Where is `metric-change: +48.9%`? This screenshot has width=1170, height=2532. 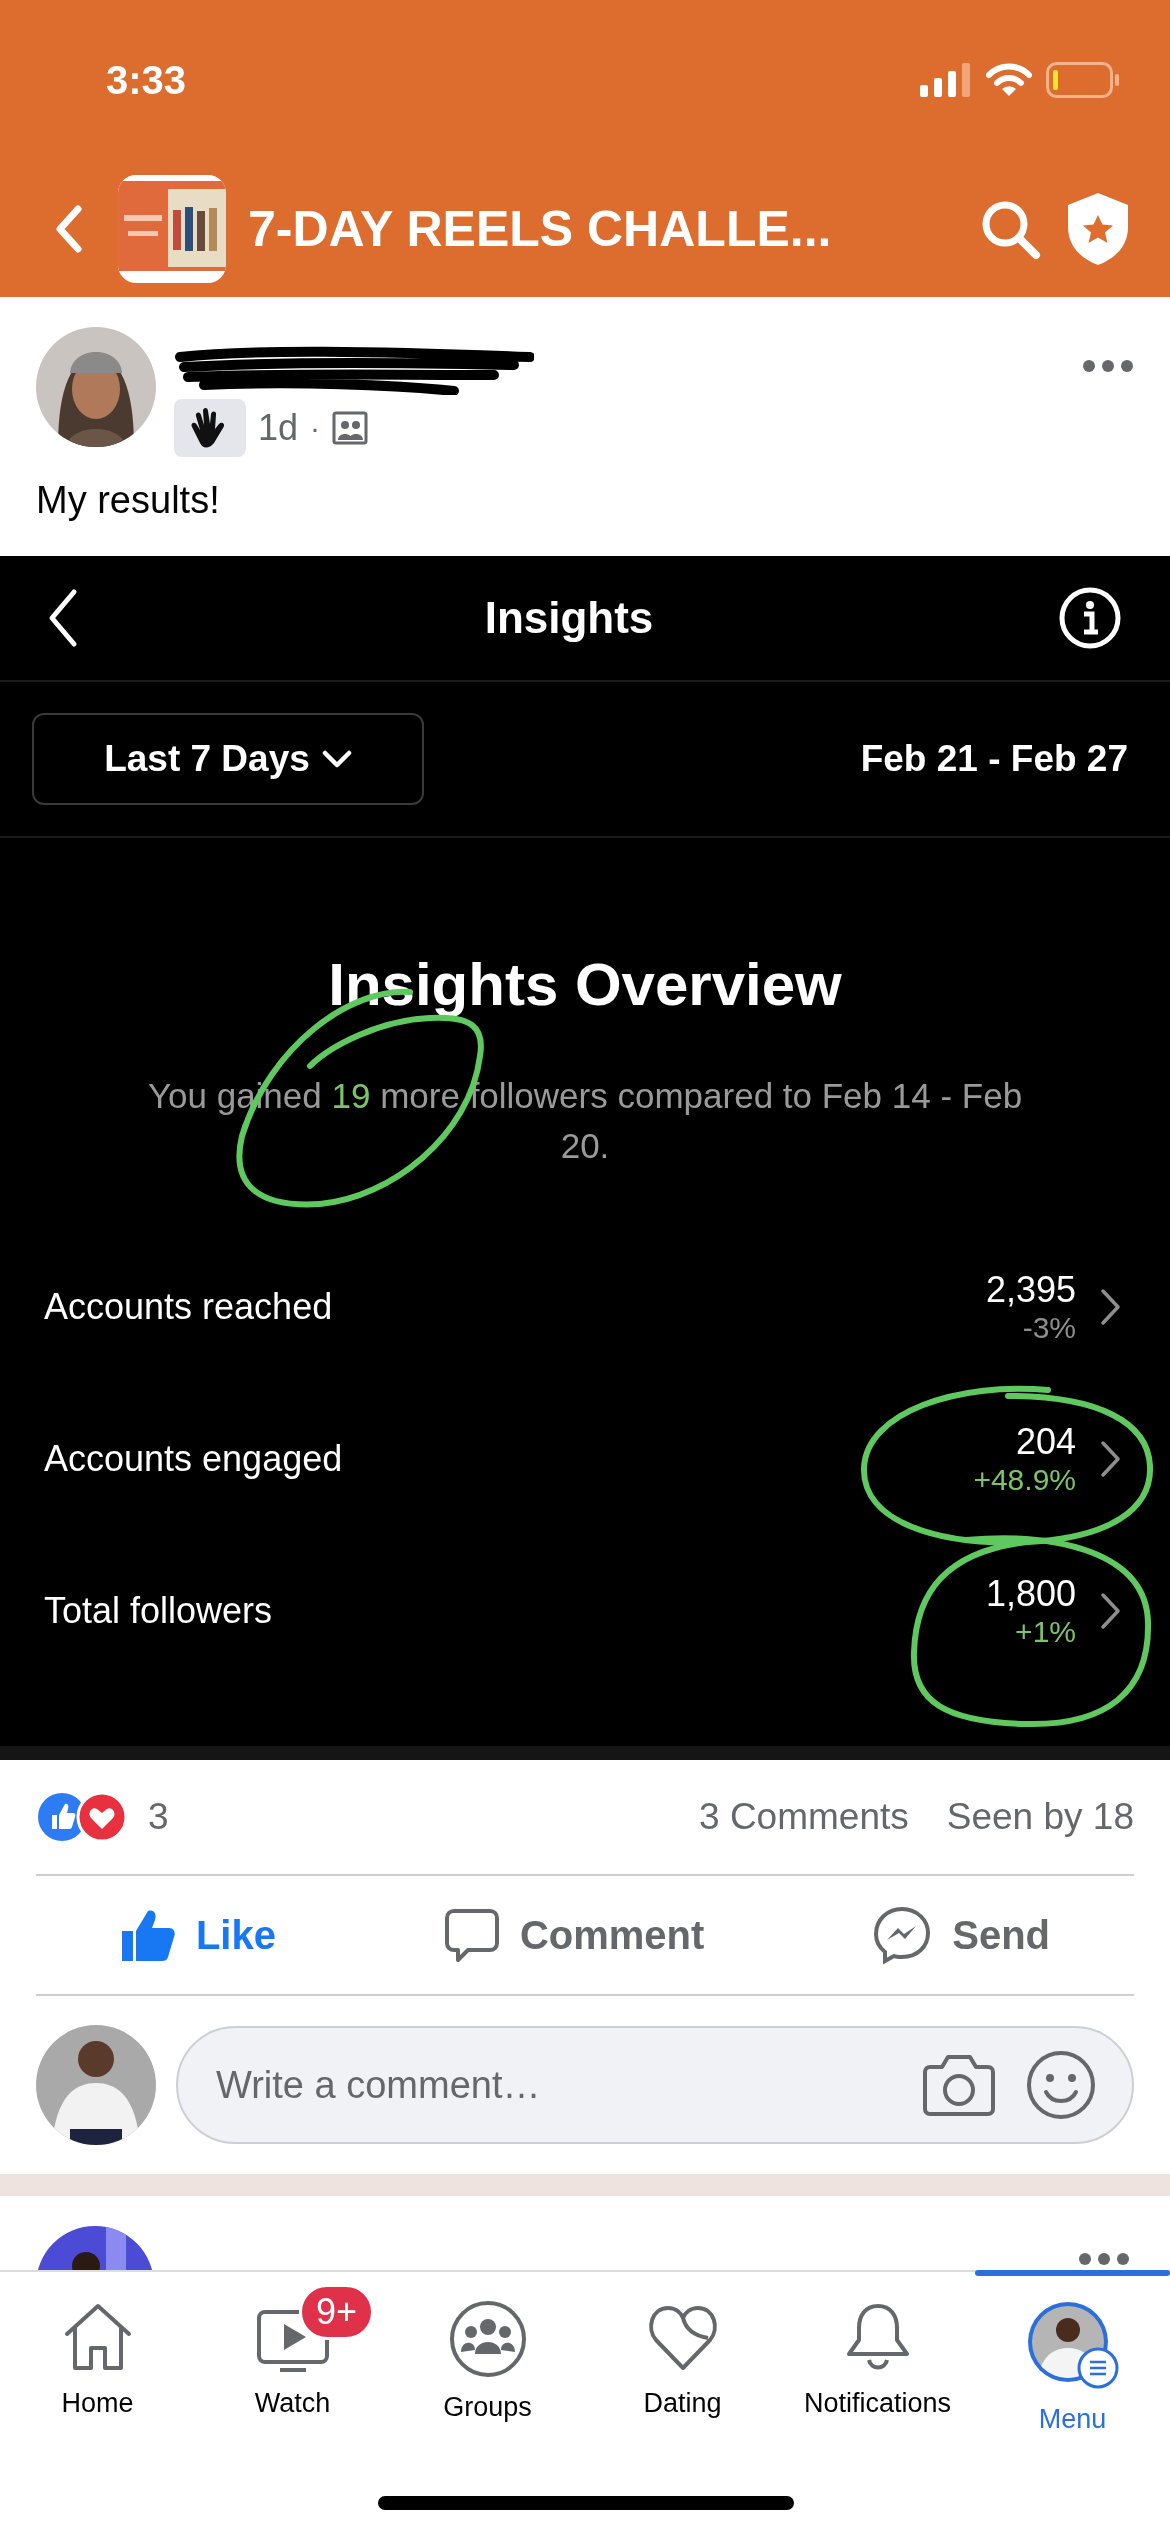 metric-change: +48.9% is located at coordinates (1024, 1480).